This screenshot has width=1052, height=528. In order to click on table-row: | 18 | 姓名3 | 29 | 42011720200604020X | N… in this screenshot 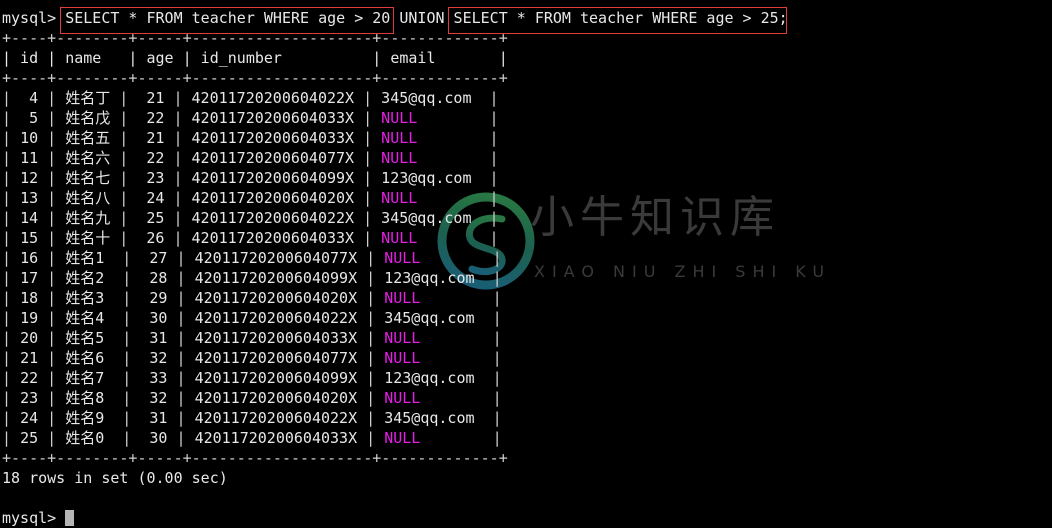, I will do `click(395, 298)`.